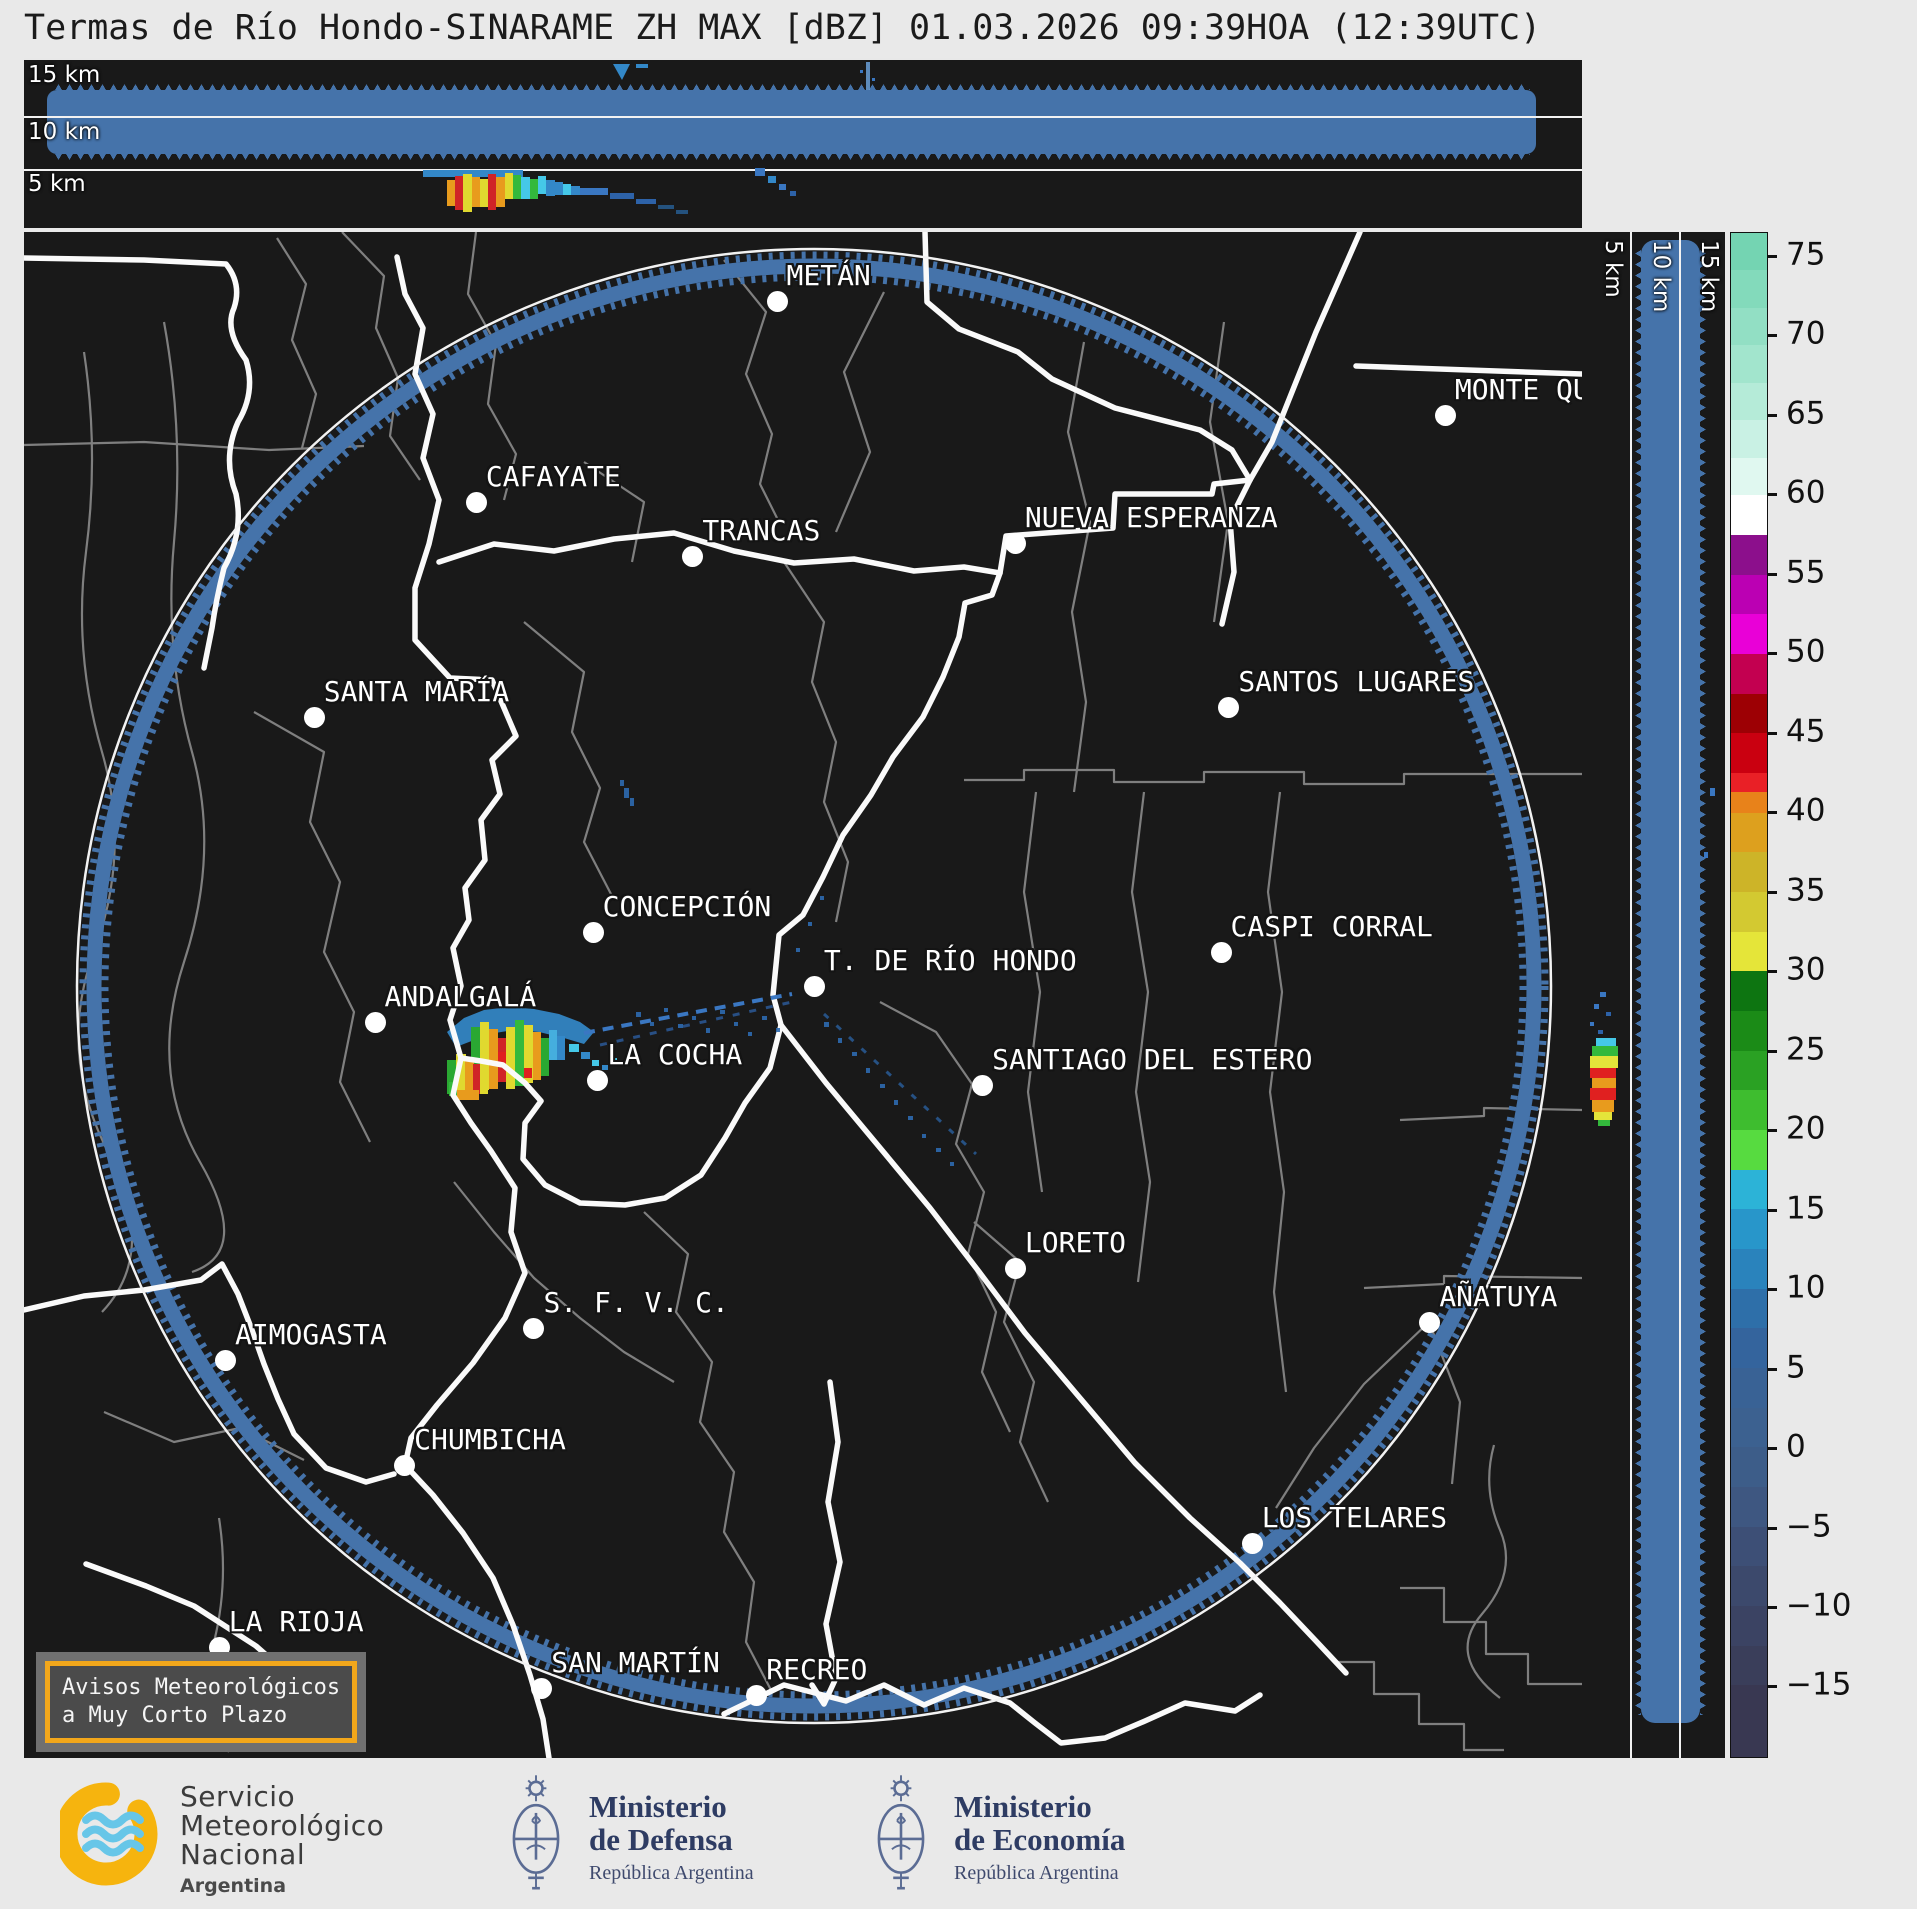  I want to click on ew-echo-graphics, so click(649, 138).